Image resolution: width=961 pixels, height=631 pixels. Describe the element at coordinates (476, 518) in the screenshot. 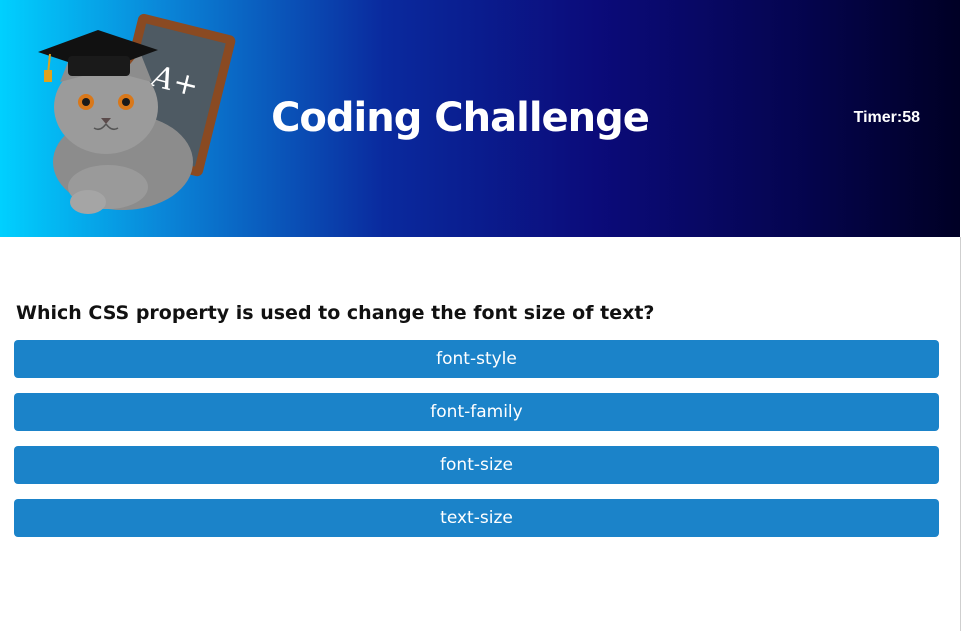

I see `answer-button-text-size: text-size` at that location.